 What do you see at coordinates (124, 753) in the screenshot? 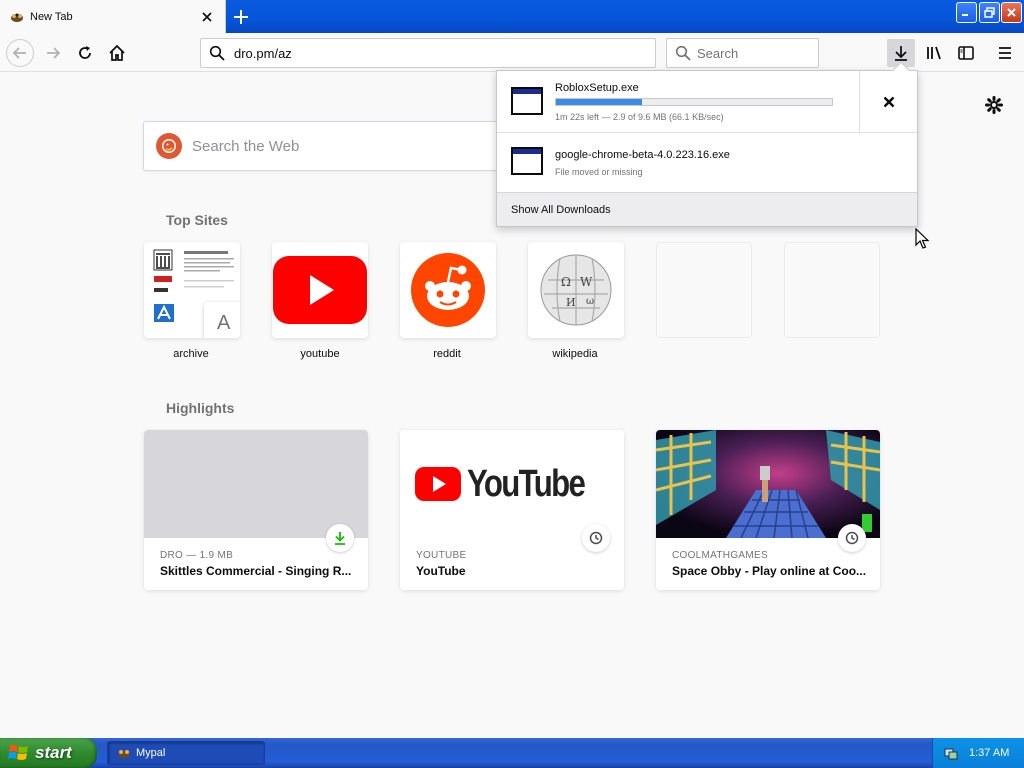
I see `mypal-app-icon` at bounding box center [124, 753].